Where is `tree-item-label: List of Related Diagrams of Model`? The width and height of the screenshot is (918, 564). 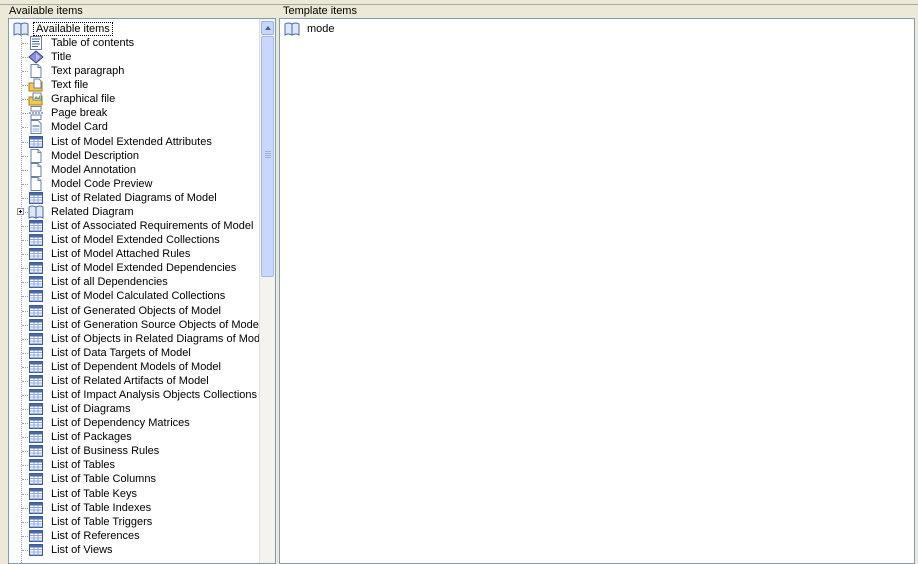 tree-item-label: List of Related Diagrams of Model is located at coordinates (134, 197).